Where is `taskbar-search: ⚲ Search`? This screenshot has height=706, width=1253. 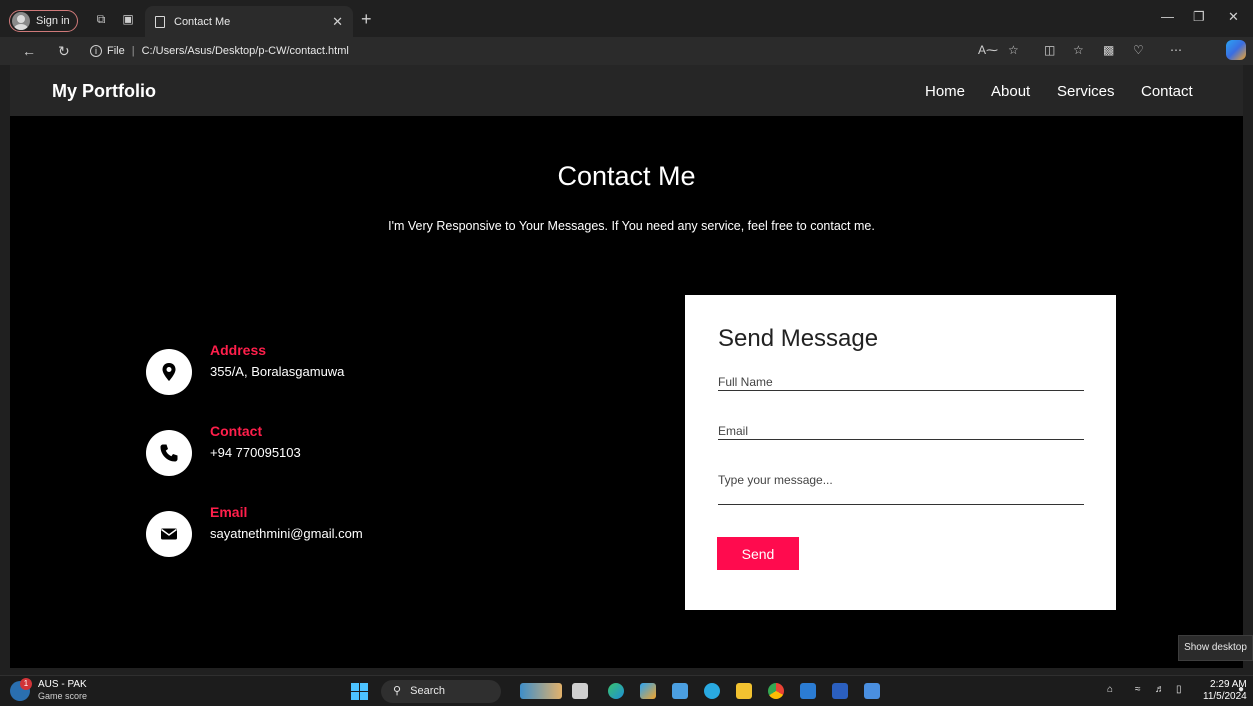 taskbar-search: ⚲ Search is located at coordinates (441, 691).